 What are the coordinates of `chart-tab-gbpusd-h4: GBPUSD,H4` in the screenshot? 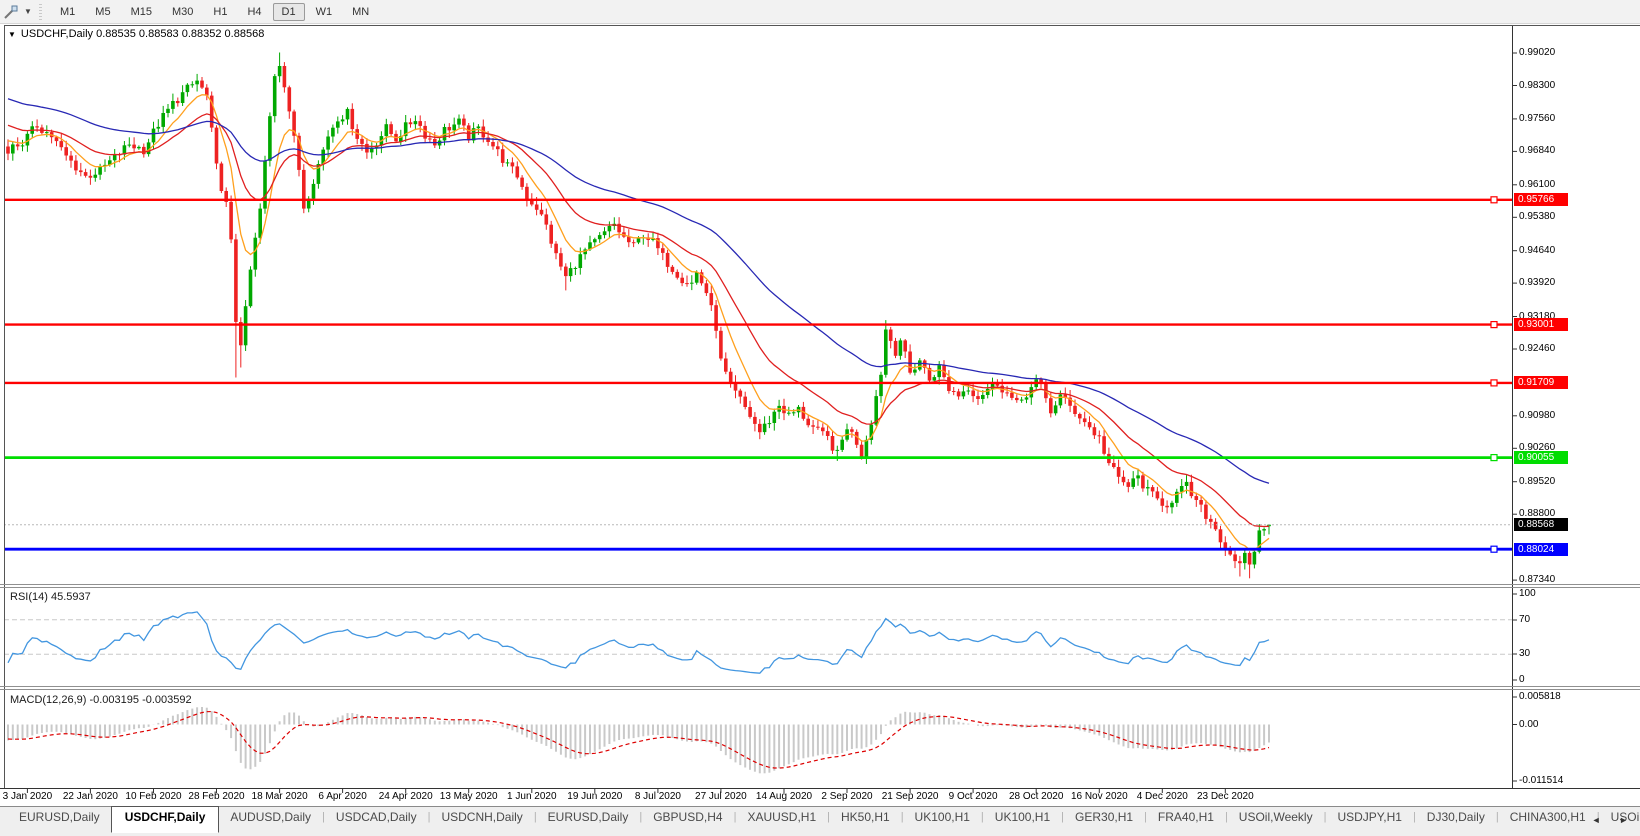 It's located at (687, 819).